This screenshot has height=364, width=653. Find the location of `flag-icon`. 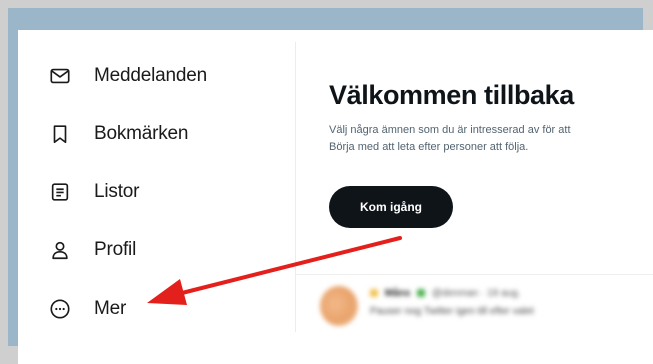

flag-icon is located at coordinates (374, 293).